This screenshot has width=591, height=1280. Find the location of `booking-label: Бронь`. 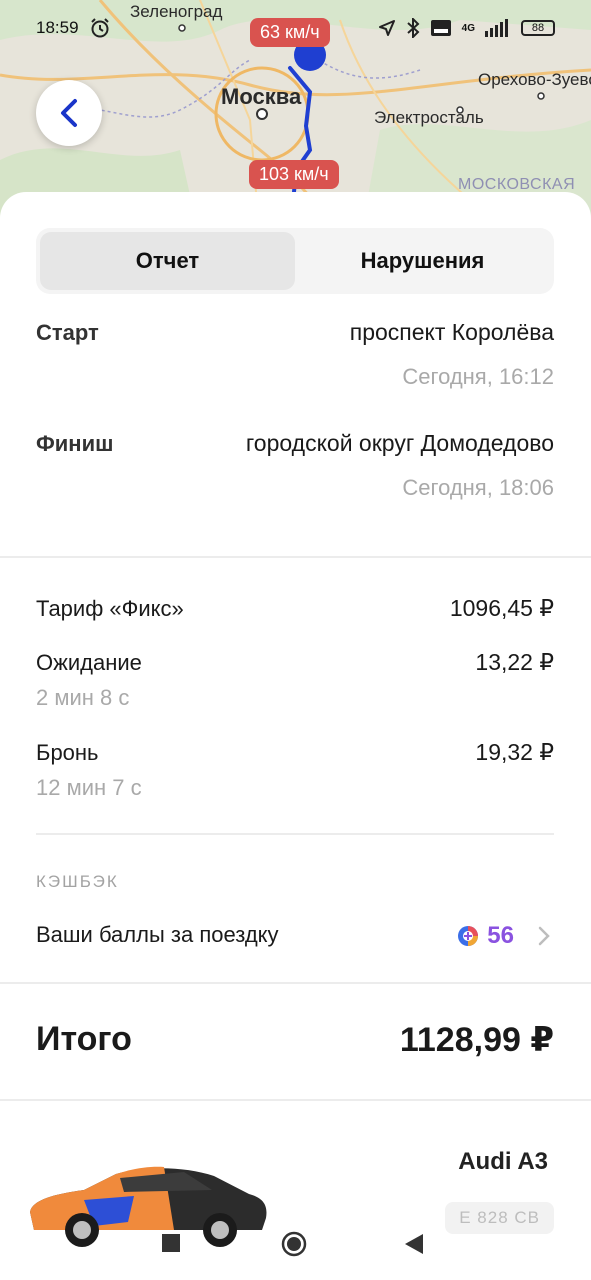

booking-label: Бронь is located at coordinates (67, 752).